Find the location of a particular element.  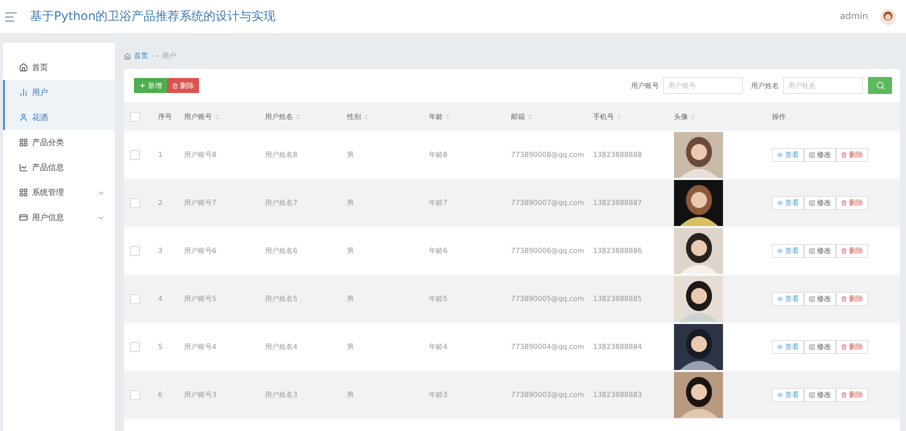

search-icon is located at coordinates (880, 85).